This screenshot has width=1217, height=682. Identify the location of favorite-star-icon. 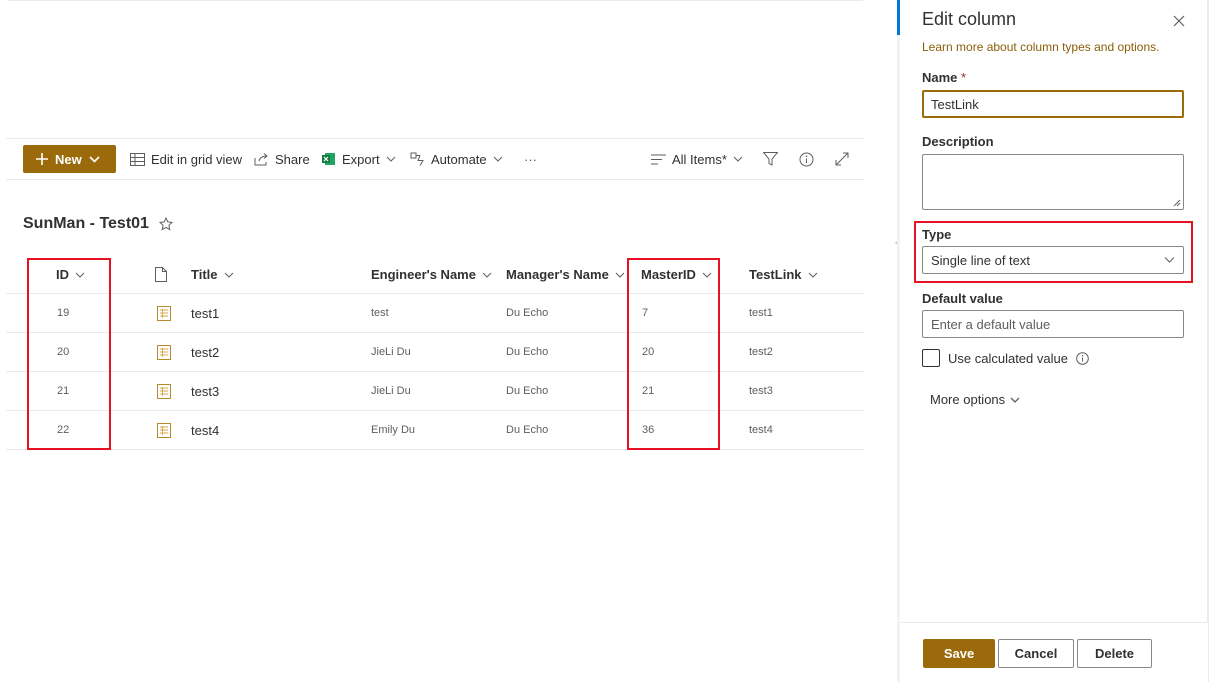
(165, 224).